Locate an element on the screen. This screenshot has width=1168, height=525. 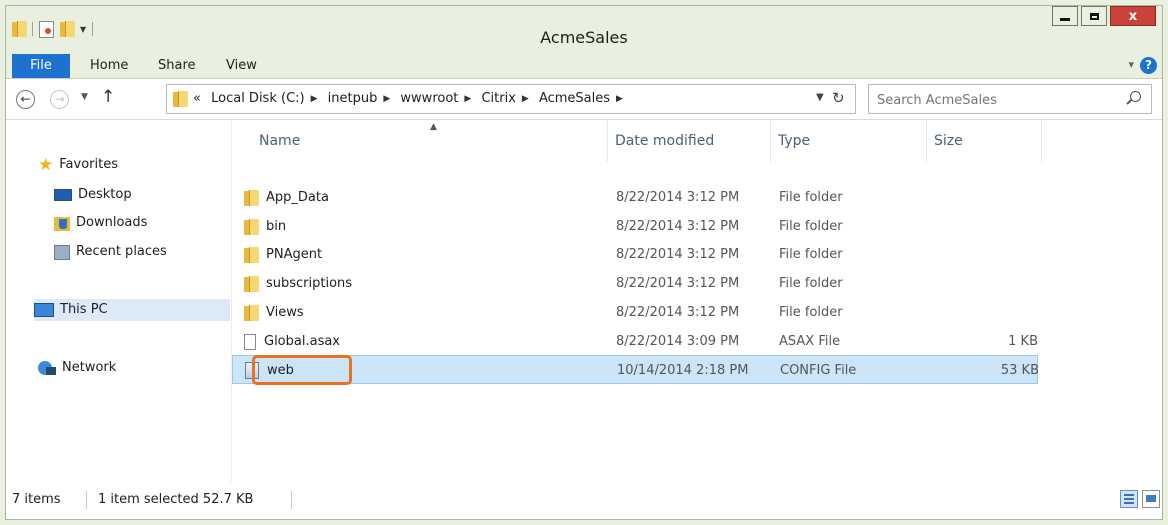
downloads-icon is located at coordinates (62, 223).